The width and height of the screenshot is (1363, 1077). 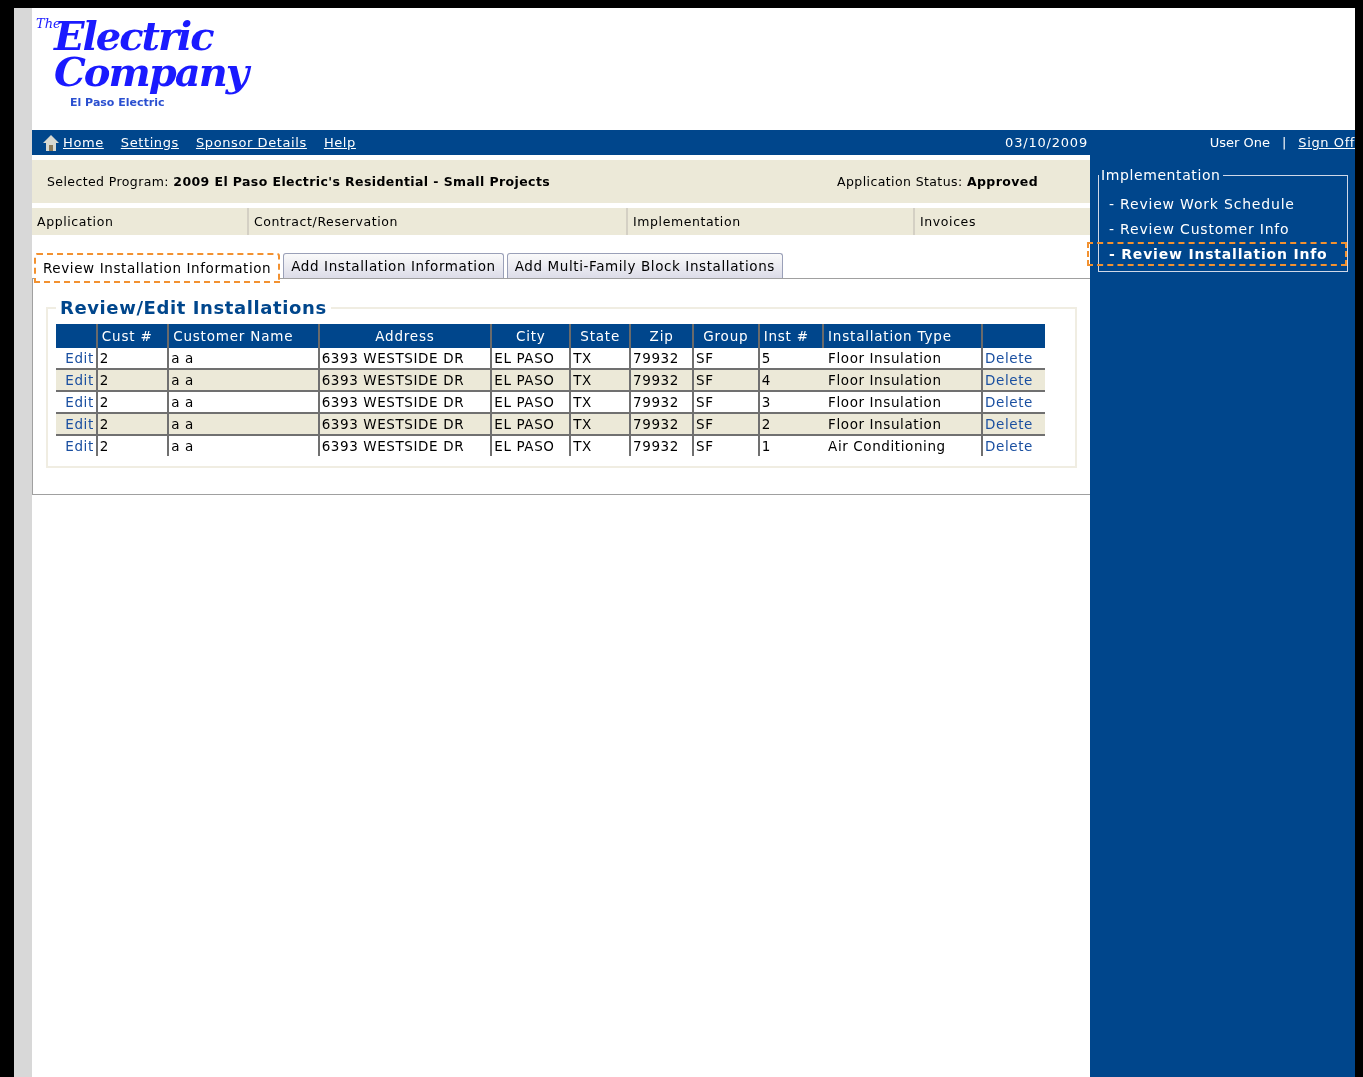 I want to click on nav-link: Help, so click(x=339, y=142).